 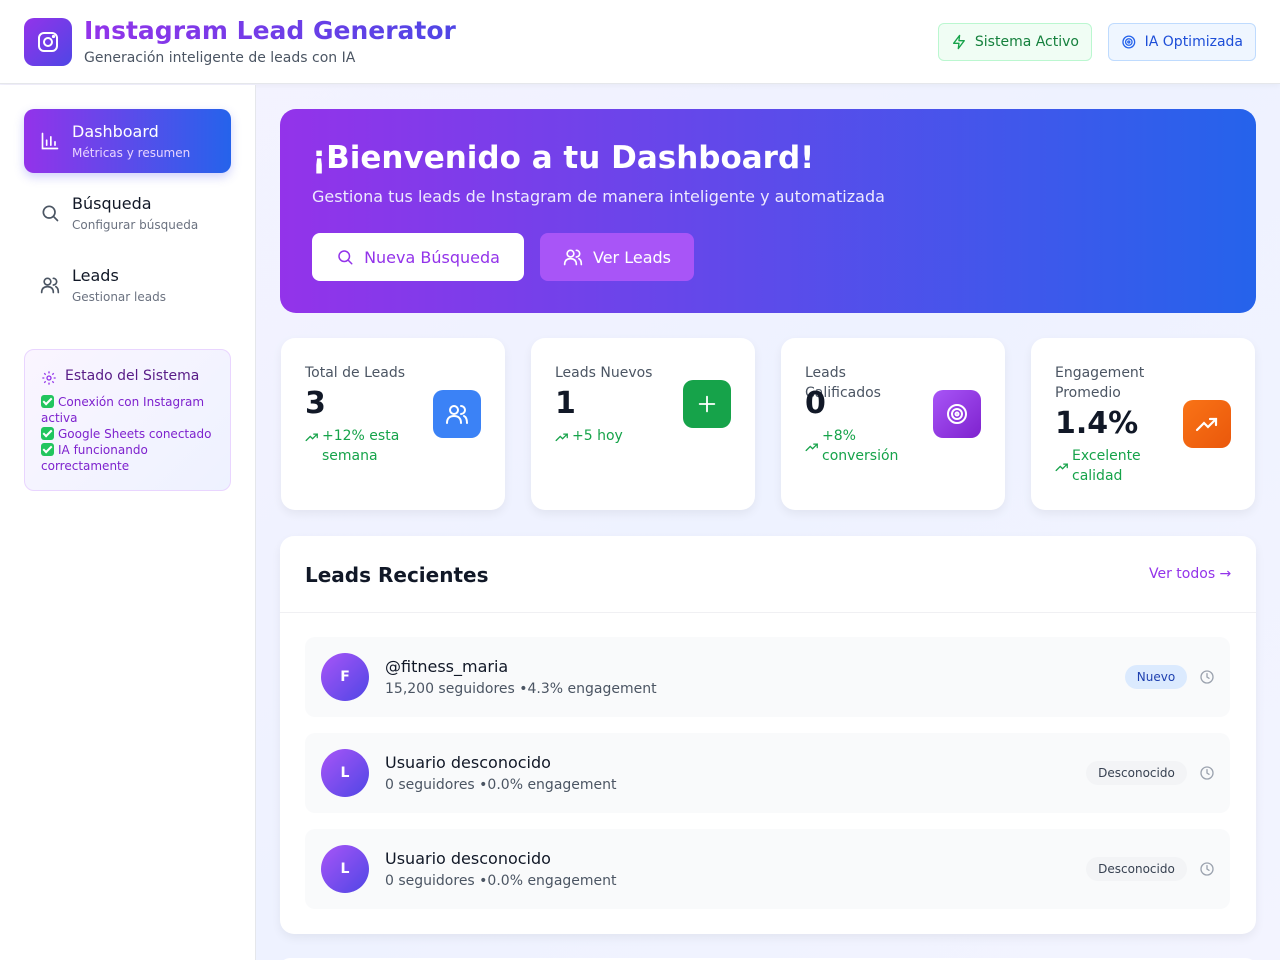 I want to click on stat-card-new-leads: Leads Nuevos 1 +5 hoy, so click(x=643, y=424).